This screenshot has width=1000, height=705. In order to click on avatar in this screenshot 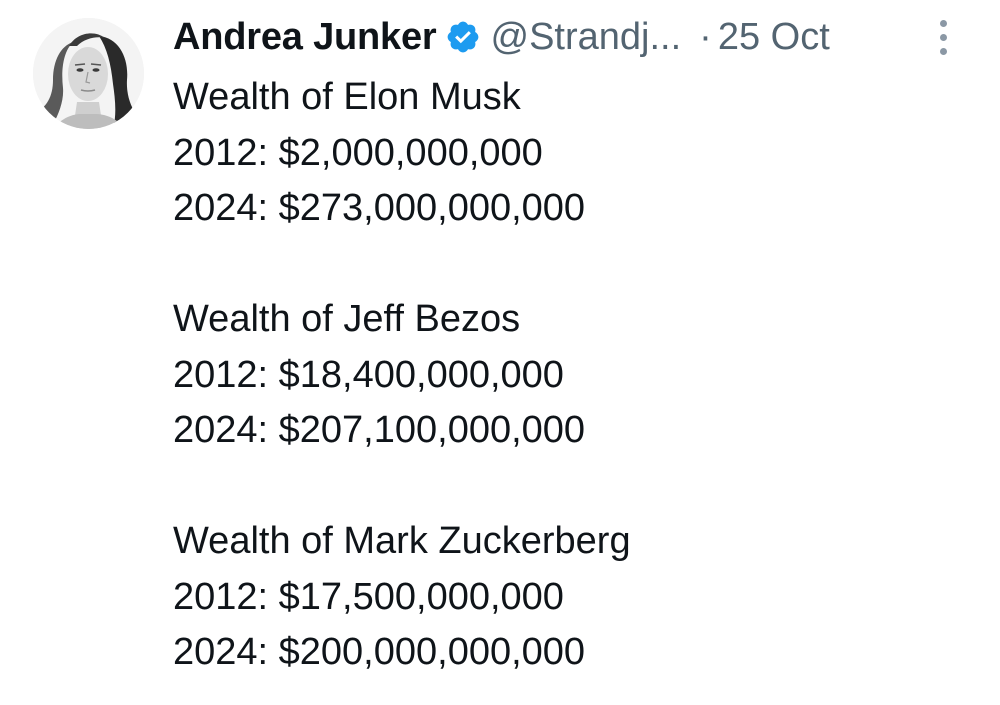, I will do `click(88, 73)`.